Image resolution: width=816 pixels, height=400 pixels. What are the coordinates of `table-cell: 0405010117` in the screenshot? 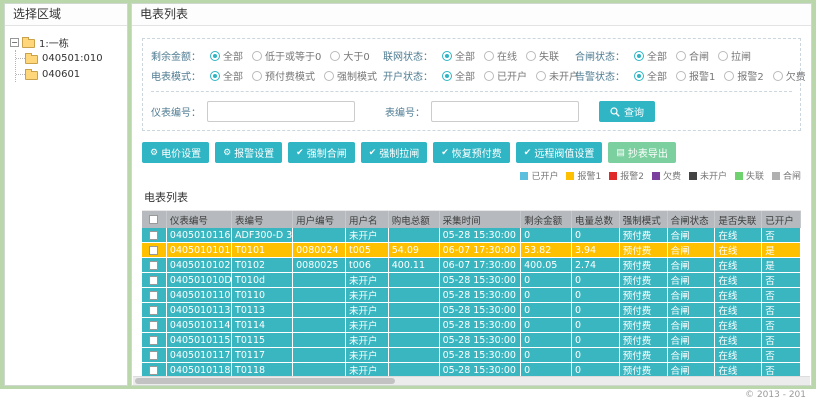 It's located at (199, 355).